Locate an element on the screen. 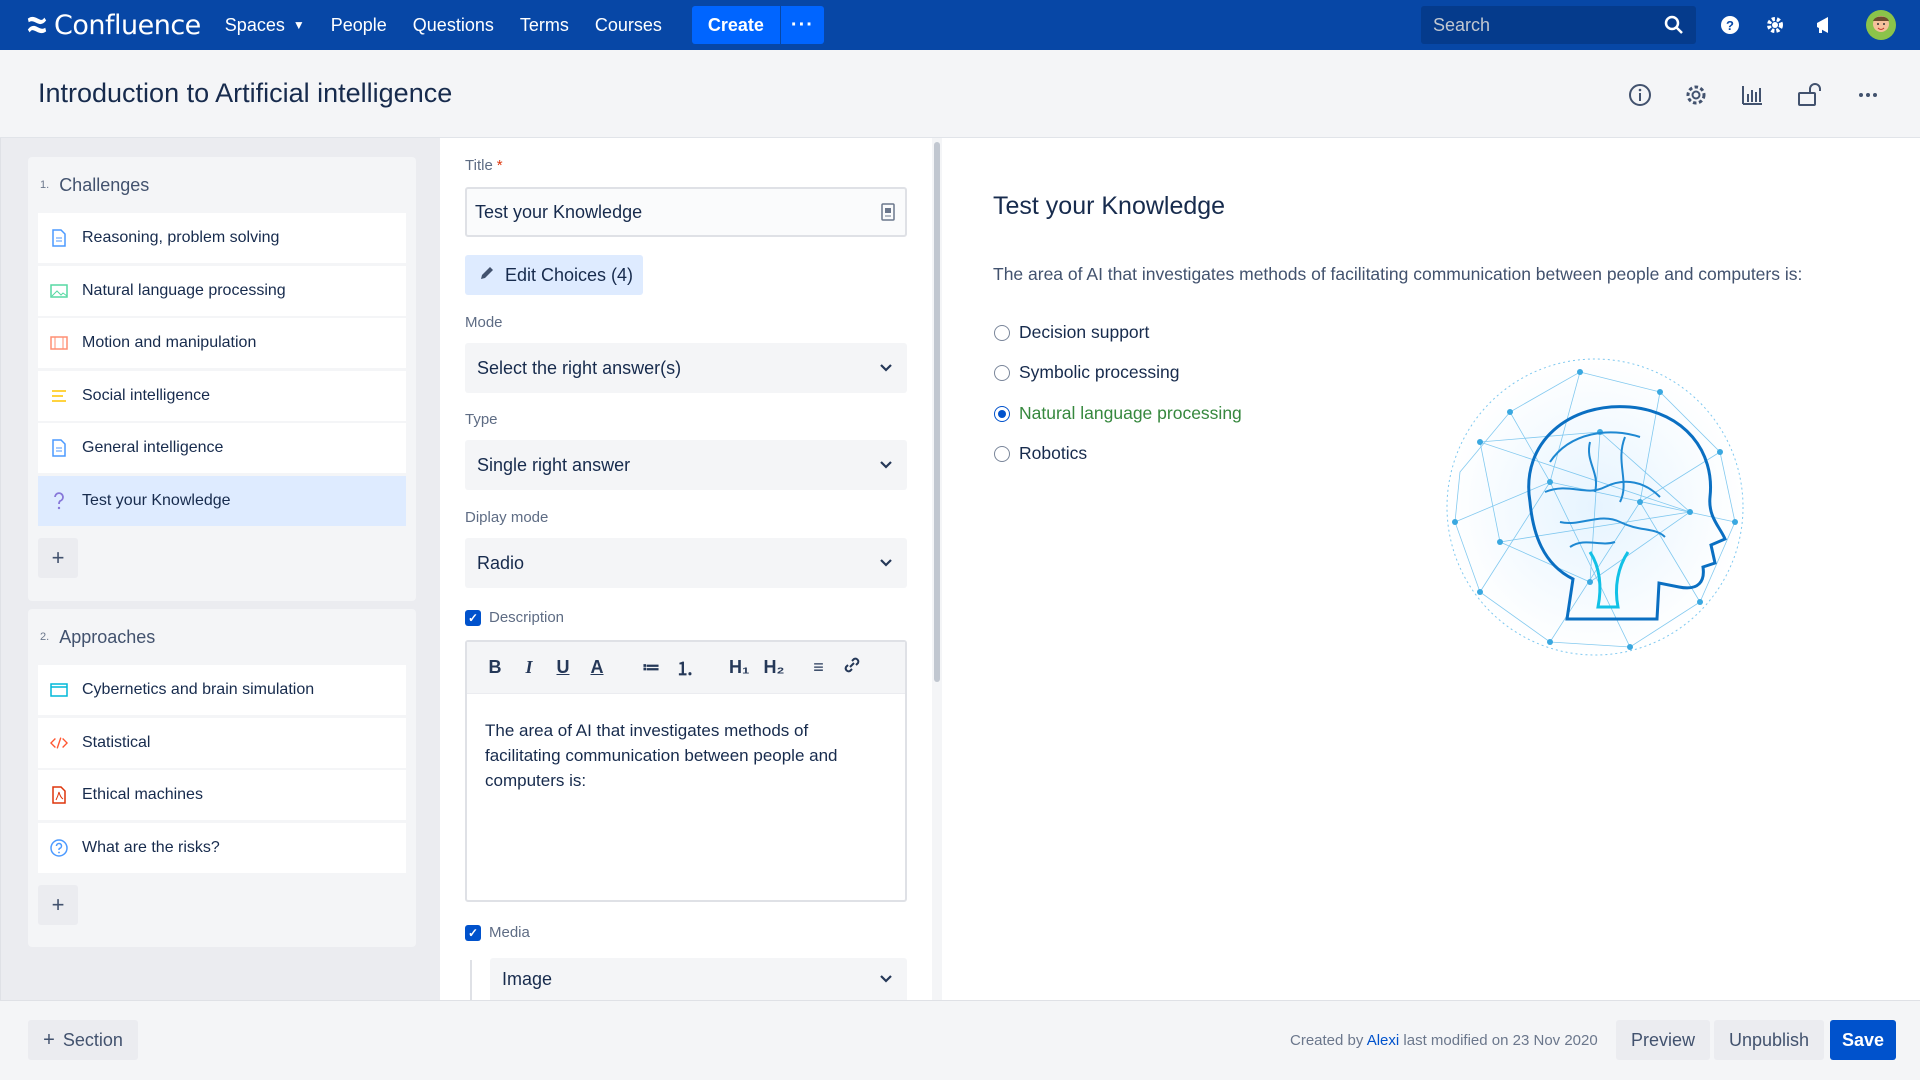  align-button: ≡ is located at coordinates (818, 667).